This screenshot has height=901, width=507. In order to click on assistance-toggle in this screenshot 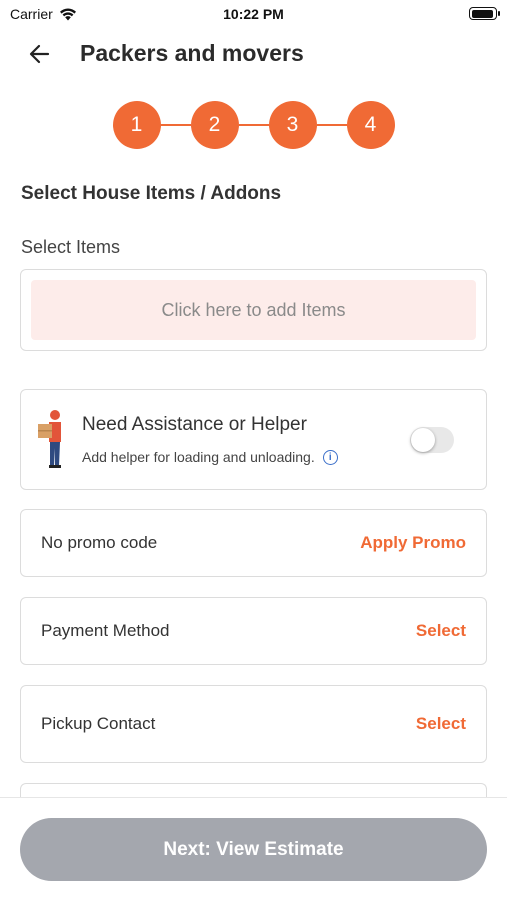, I will do `click(432, 440)`.